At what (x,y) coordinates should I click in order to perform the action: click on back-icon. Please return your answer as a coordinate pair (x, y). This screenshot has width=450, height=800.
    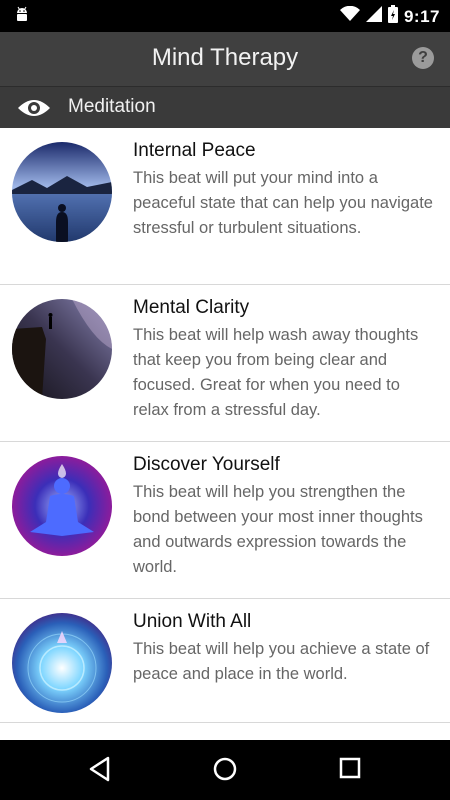
    Looking at the image, I should click on (100, 771).